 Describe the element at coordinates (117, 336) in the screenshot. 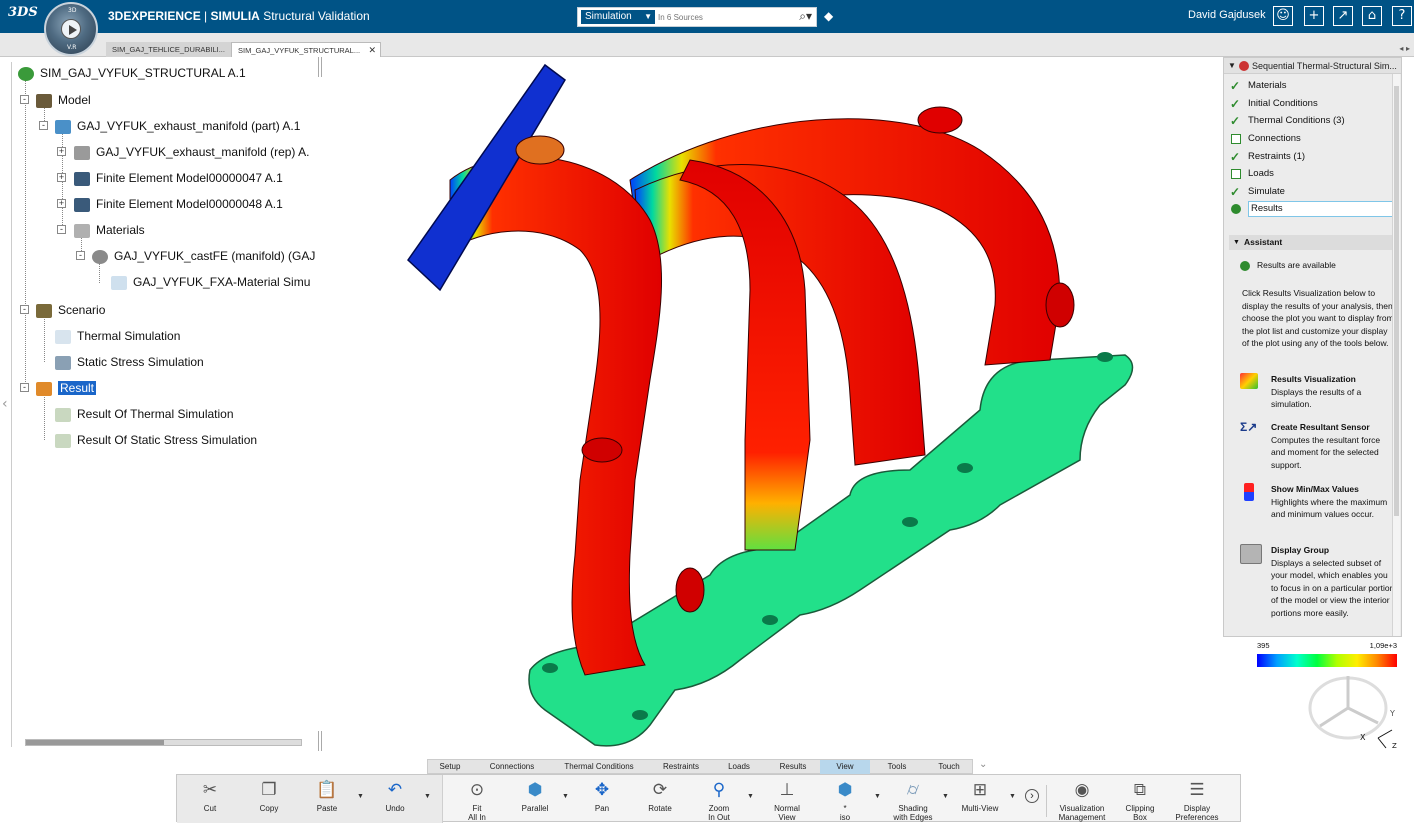

I see `tree-item-thermal: Thermal Simulation` at that location.